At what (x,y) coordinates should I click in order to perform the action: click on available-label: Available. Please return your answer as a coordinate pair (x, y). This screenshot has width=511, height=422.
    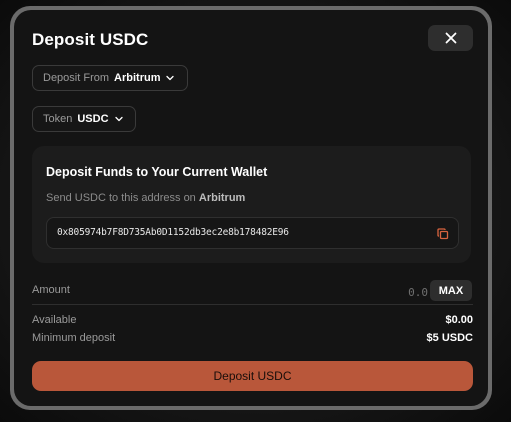
    Looking at the image, I should click on (54, 320).